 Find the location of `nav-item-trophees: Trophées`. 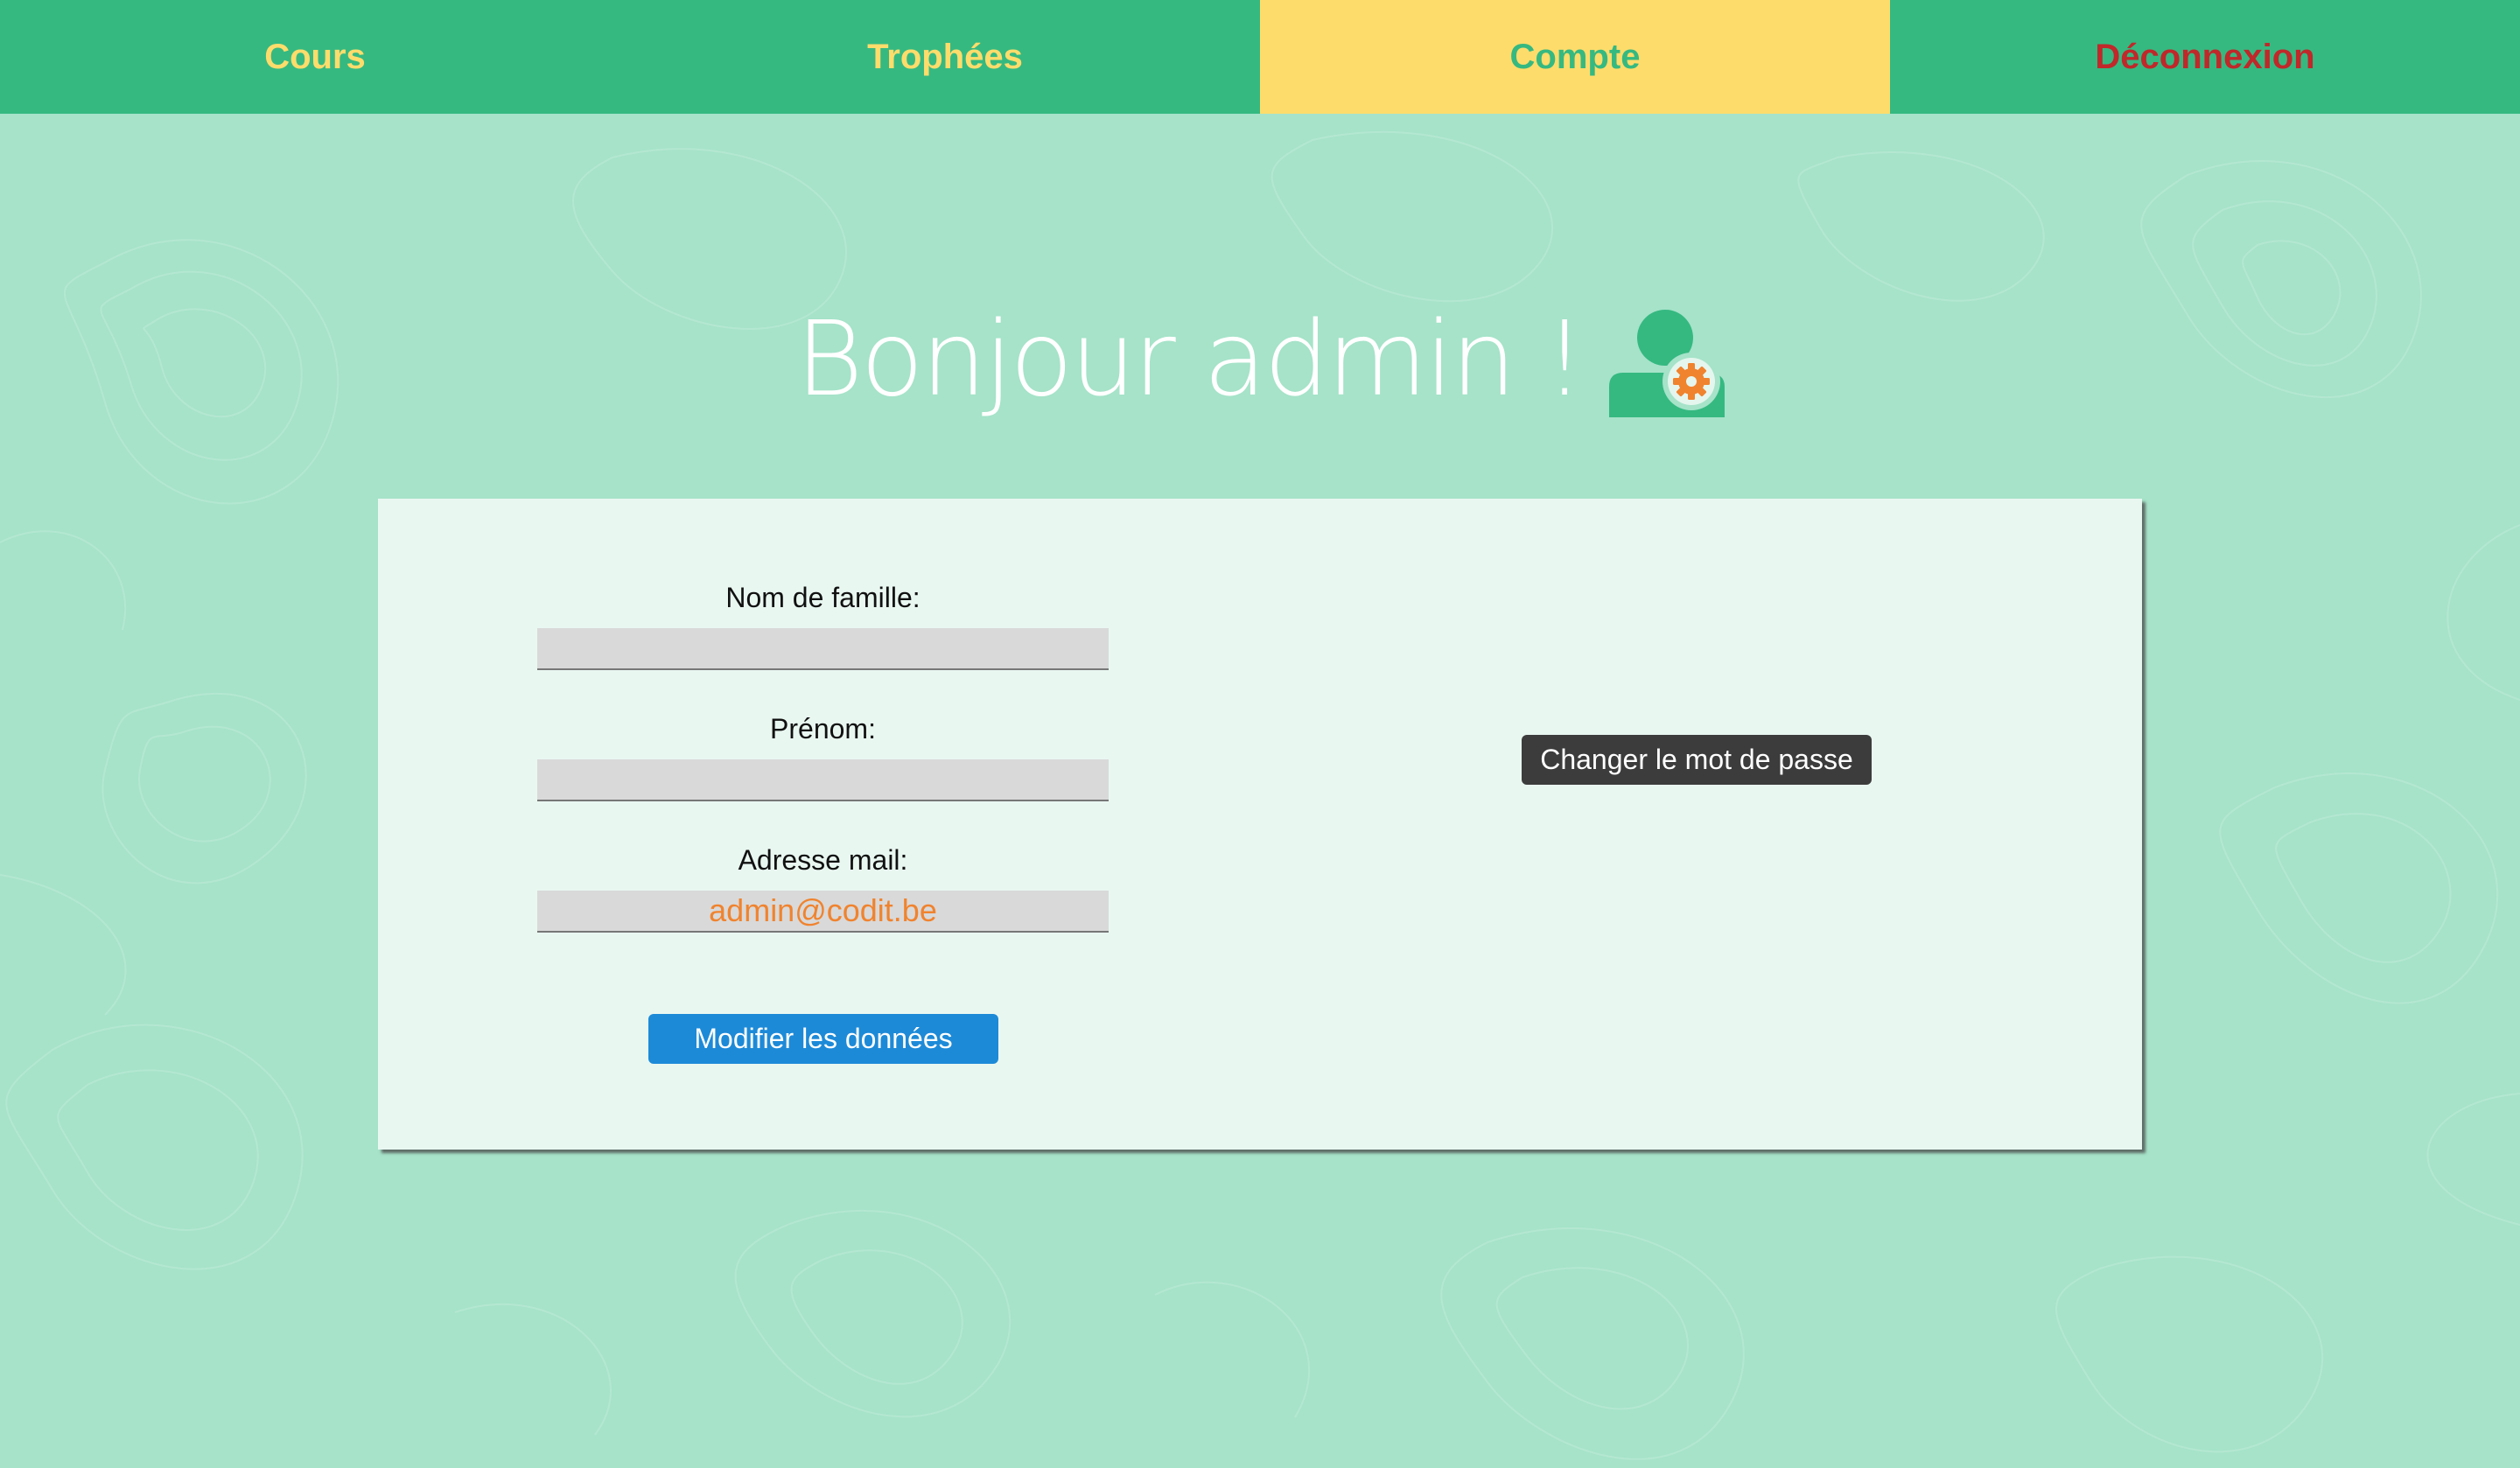

nav-item-trophees: Trophées is located at coordinates (945, 57).